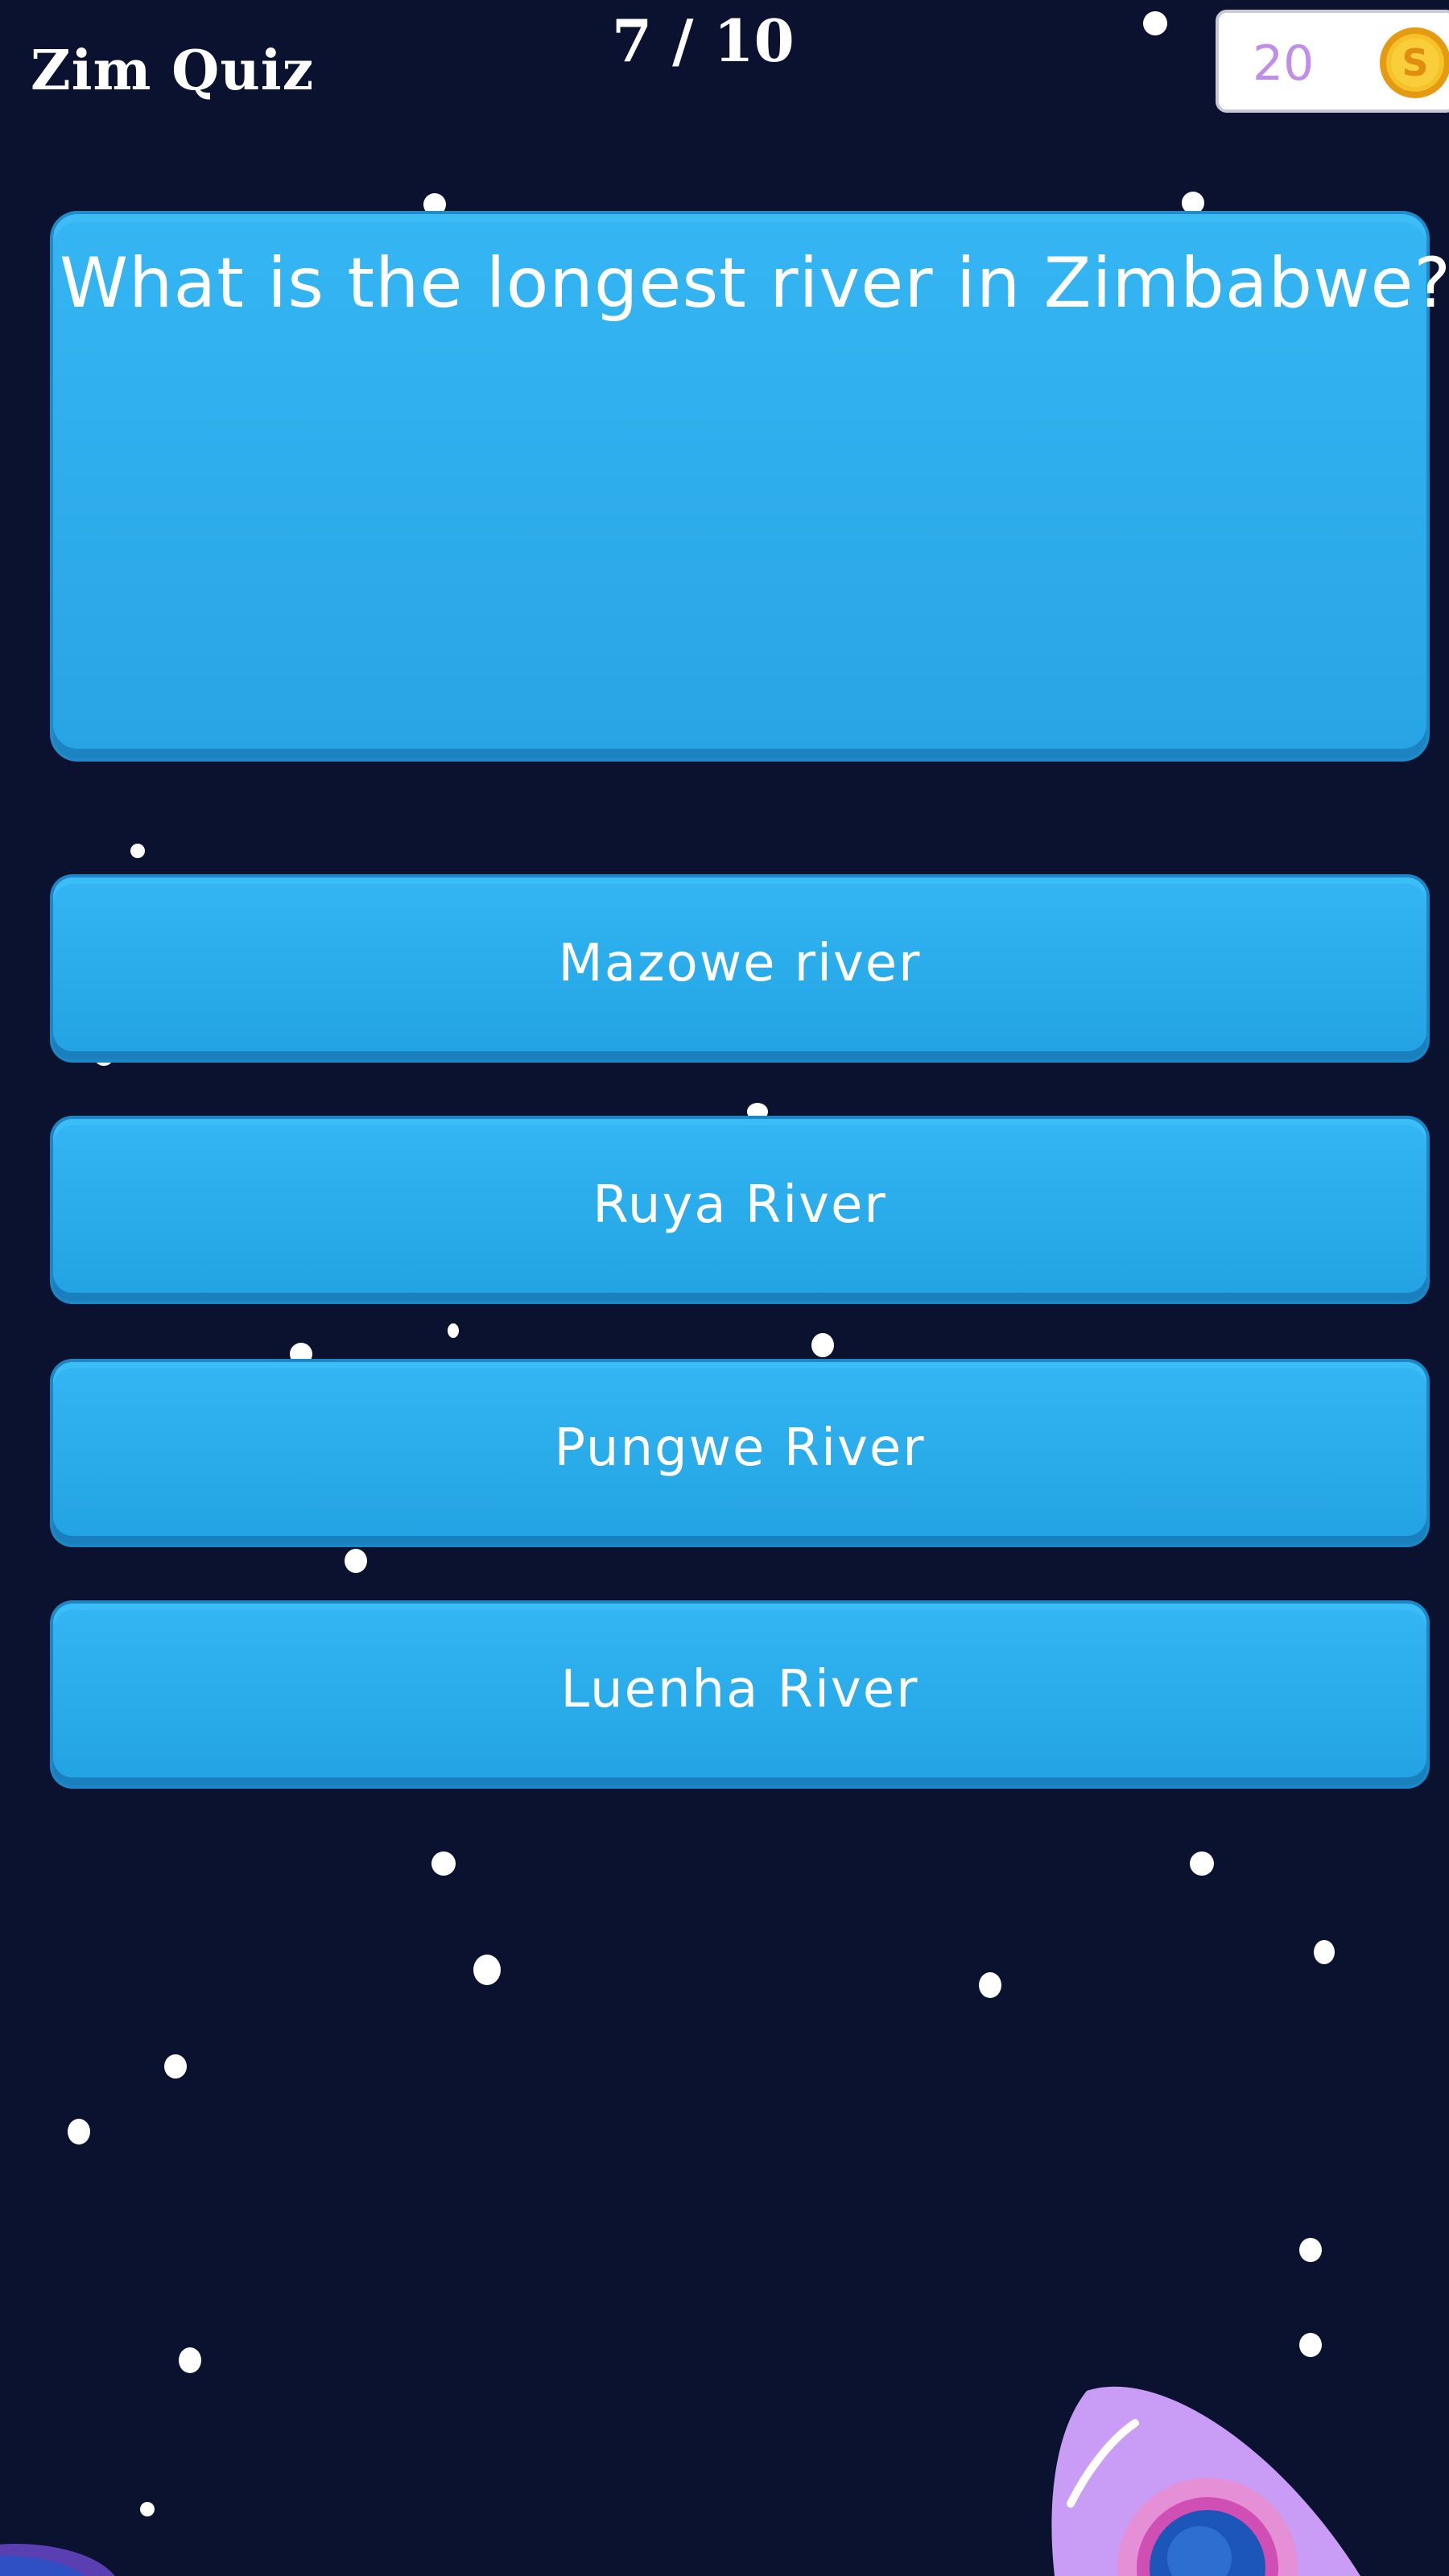 The width and height of the screenshot is (1449, 2576). I want to click on question-text: What is the longest river in Zimbabwe?, so click(754, 283).